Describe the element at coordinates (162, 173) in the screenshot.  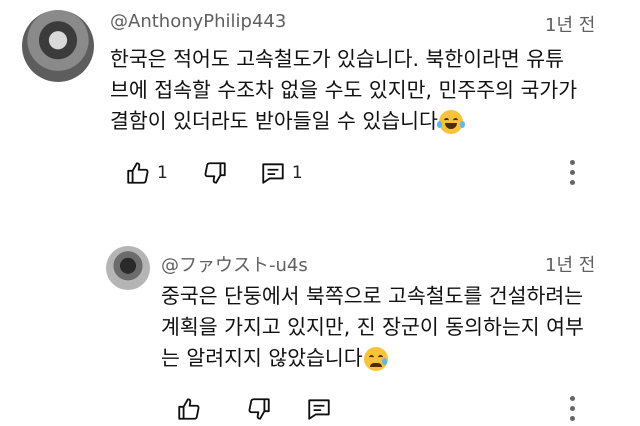
I see `like-count: 1` at that location.